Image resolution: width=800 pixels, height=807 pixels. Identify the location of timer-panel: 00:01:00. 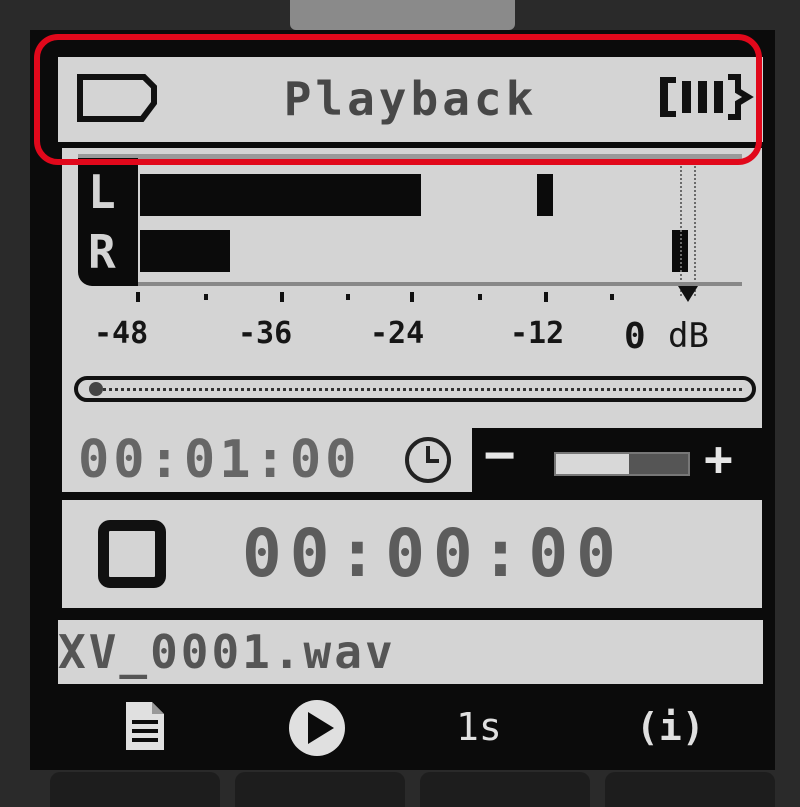
(267, 460).